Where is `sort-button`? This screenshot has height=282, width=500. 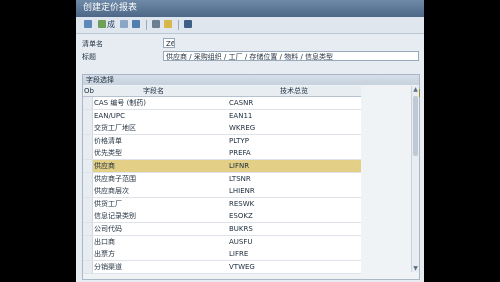 sort-button is located at coordinates (136, 25).